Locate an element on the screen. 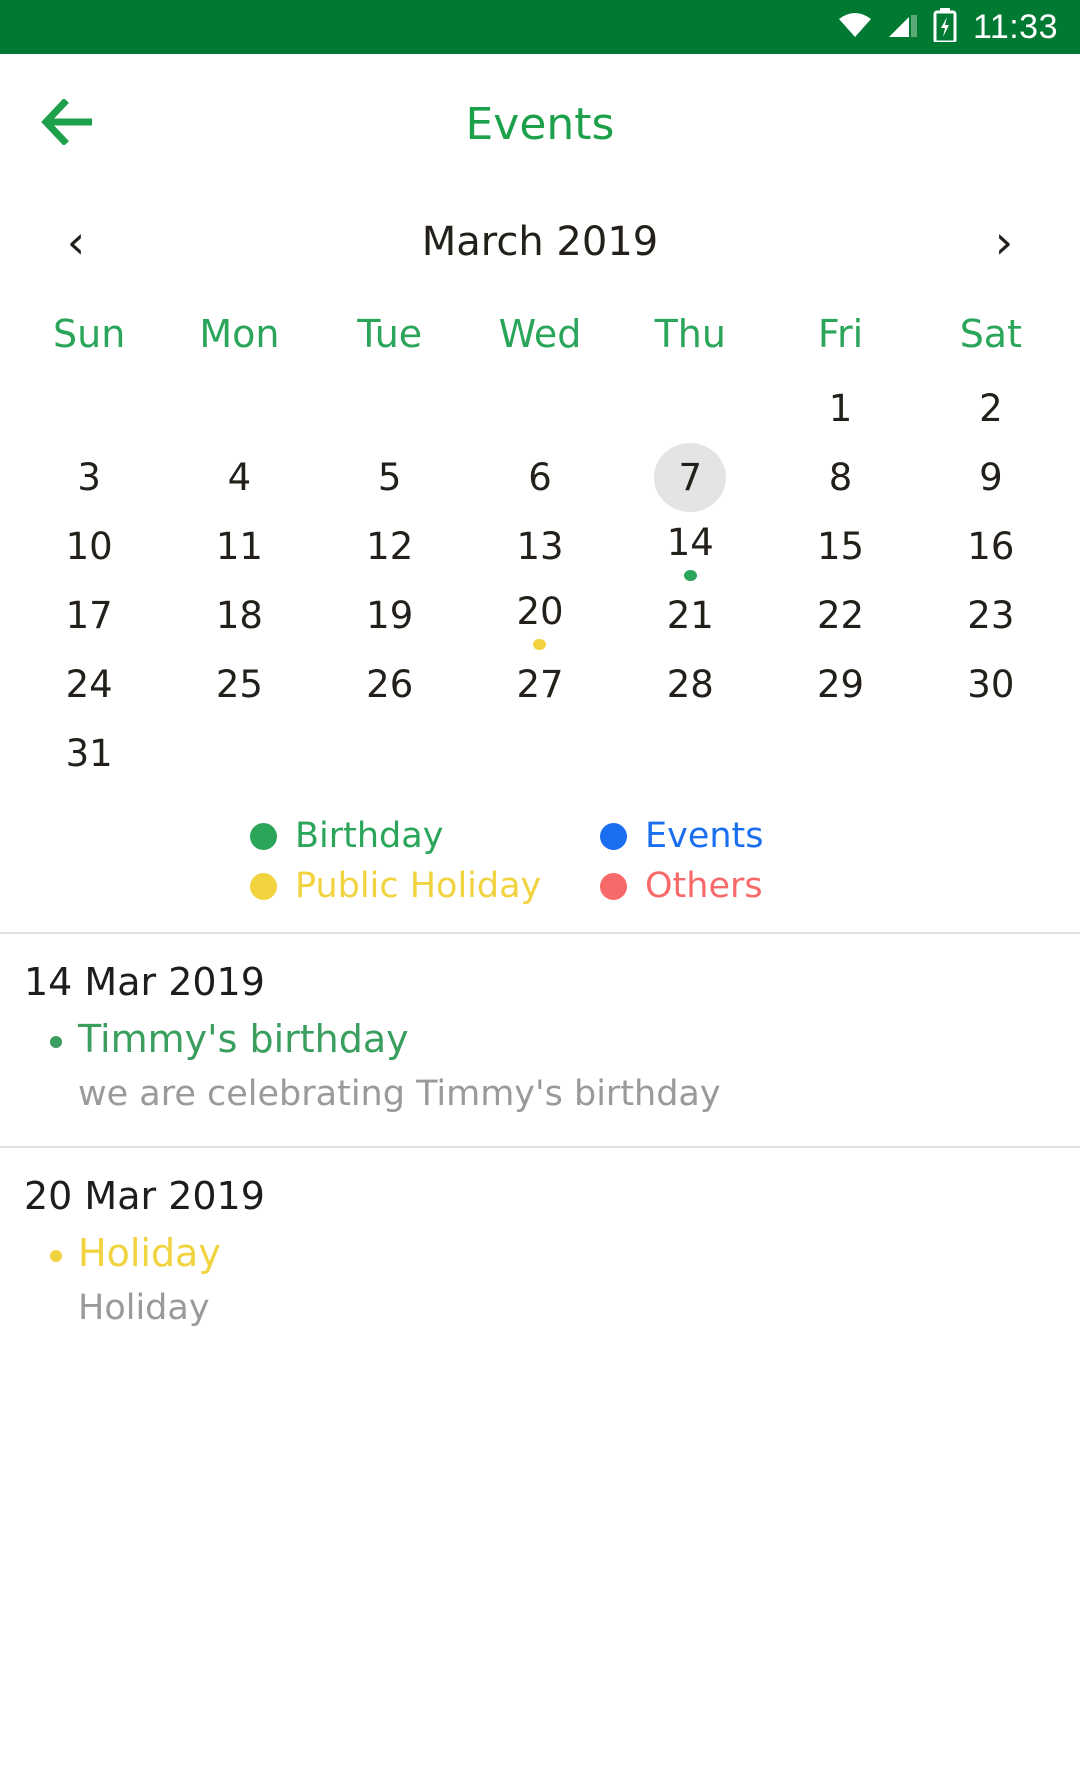 Image resolution: width=1080 pixels, height=1790 pixels. calendar-day-number: 30 is located at coordinates (991, 684).